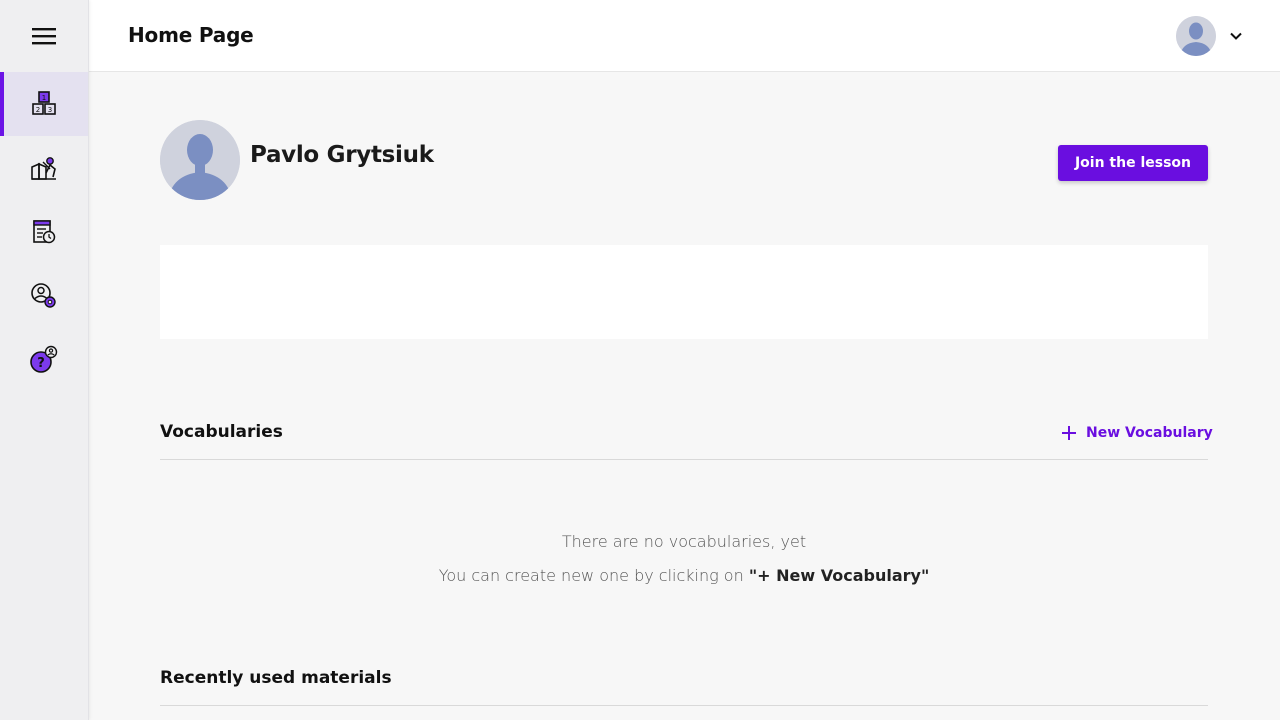 The width and height of the screenshot is (1280, 720). I want to click on new-vocabulary-button: New Vocabulary, so click(1136, 433).